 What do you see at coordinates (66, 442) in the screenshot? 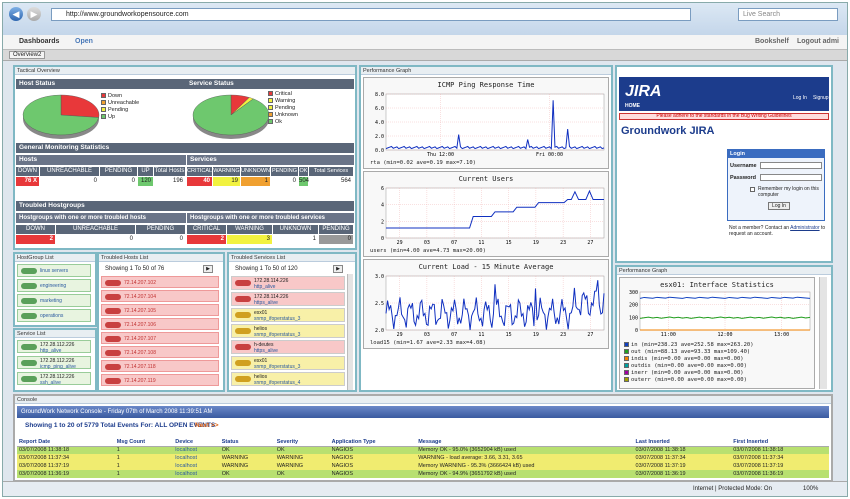
I see `column-header: Report Date` at bounding box center [66, 442].